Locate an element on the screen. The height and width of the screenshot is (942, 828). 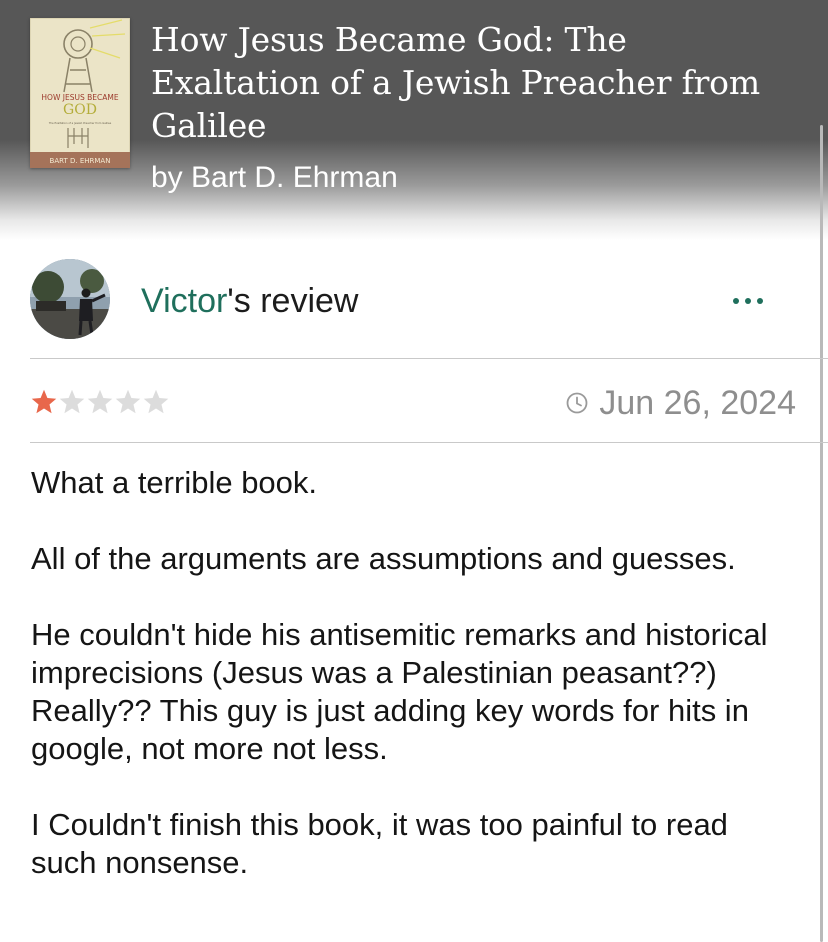
book-author: by Bart D. Ehrman is located at coordinates (274, 178).